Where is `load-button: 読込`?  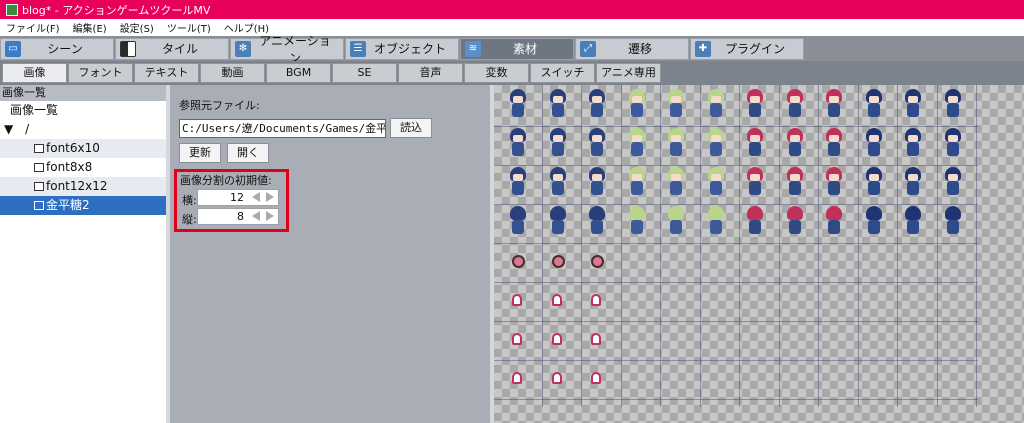
load-button: 読込 is located at coordinates (411, 128).